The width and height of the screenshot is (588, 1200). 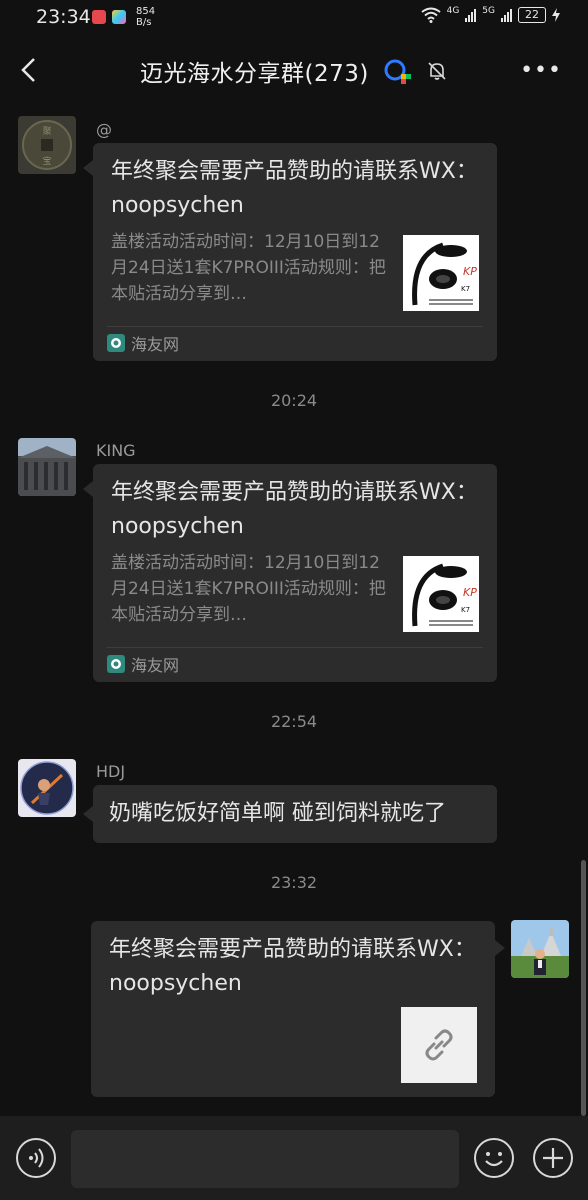 What do you see at coordinates (295, 814) in the screenshot?
I see `text-message: 奶嘴吃饭好简单啊 碰到饲料就吃了` at bounding box center [295, 814].